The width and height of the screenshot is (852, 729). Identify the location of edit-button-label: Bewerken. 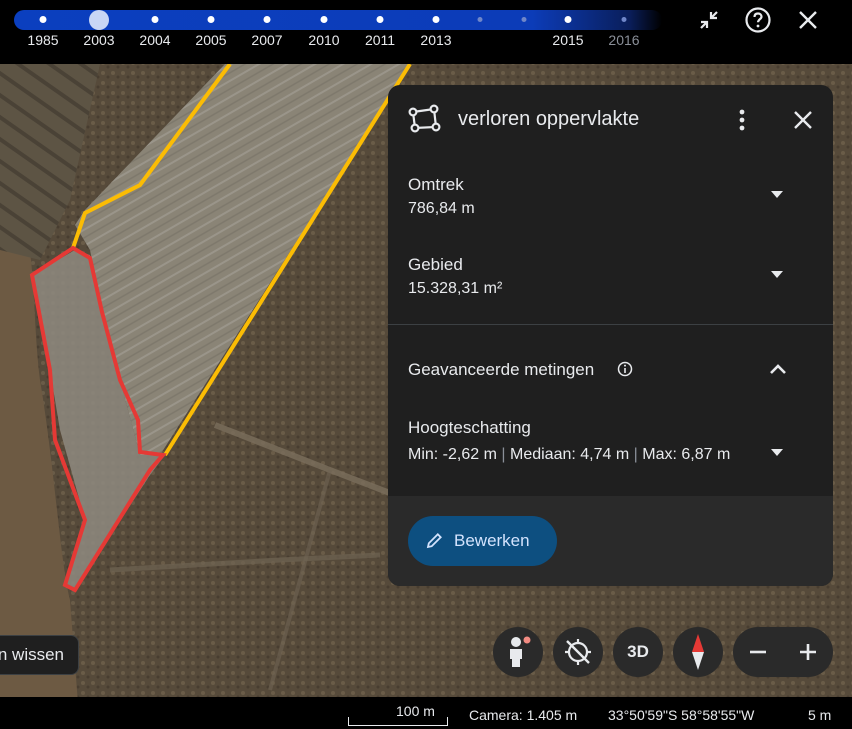
(492, 540).